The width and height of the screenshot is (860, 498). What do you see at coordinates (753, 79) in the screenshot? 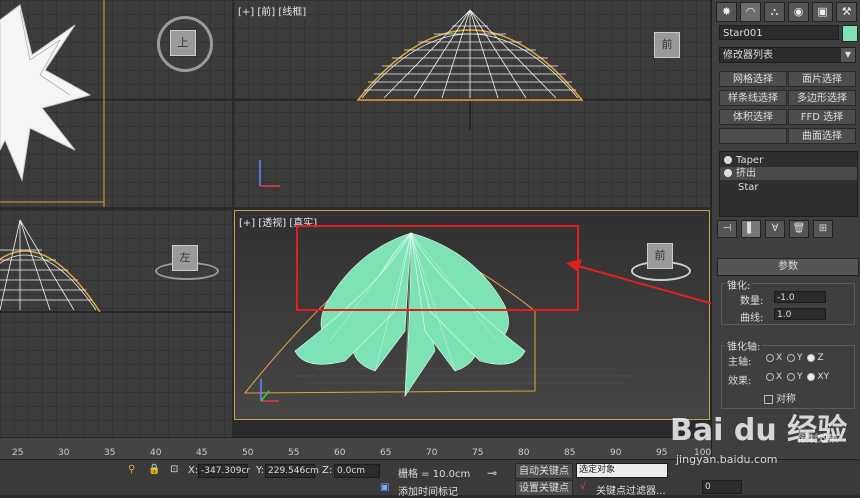
I see `mesh-select-button: 网格选择` at bounding box center [753, 79].